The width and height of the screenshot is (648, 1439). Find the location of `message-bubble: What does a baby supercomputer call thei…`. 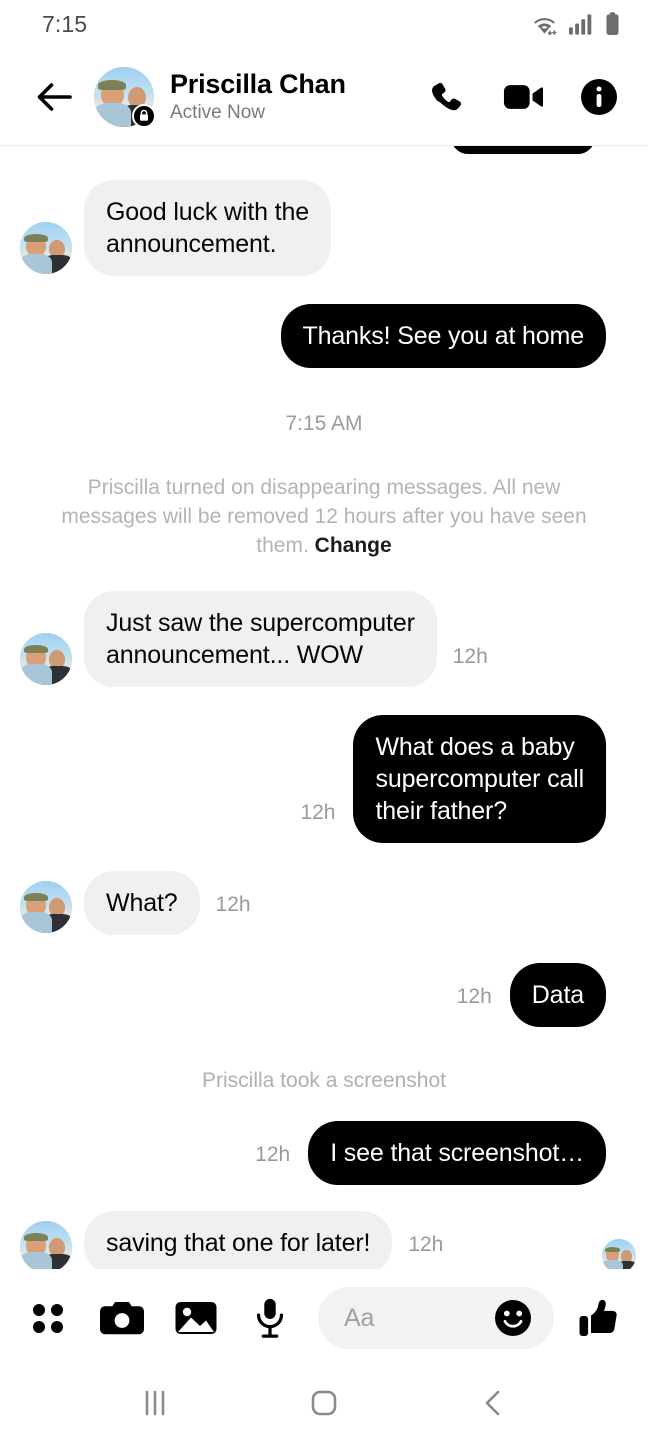

message-bubble: What does a baby supercomputer call thei… is located at coordinates (479, 778).